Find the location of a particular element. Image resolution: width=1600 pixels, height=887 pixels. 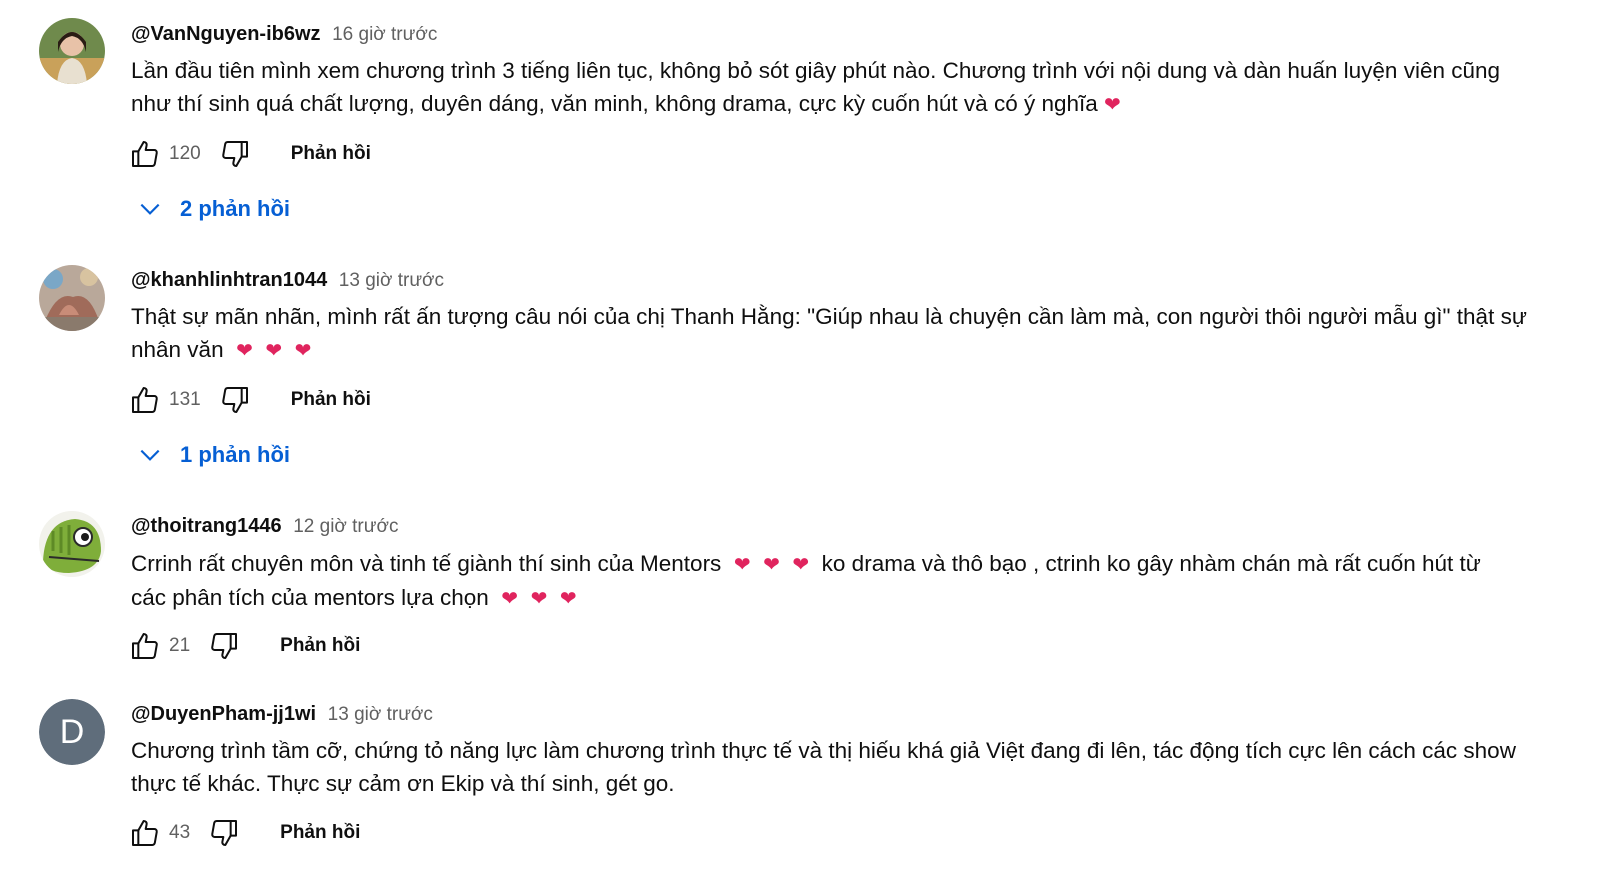

avatar-letter: D is located at coordinates (72, 732).